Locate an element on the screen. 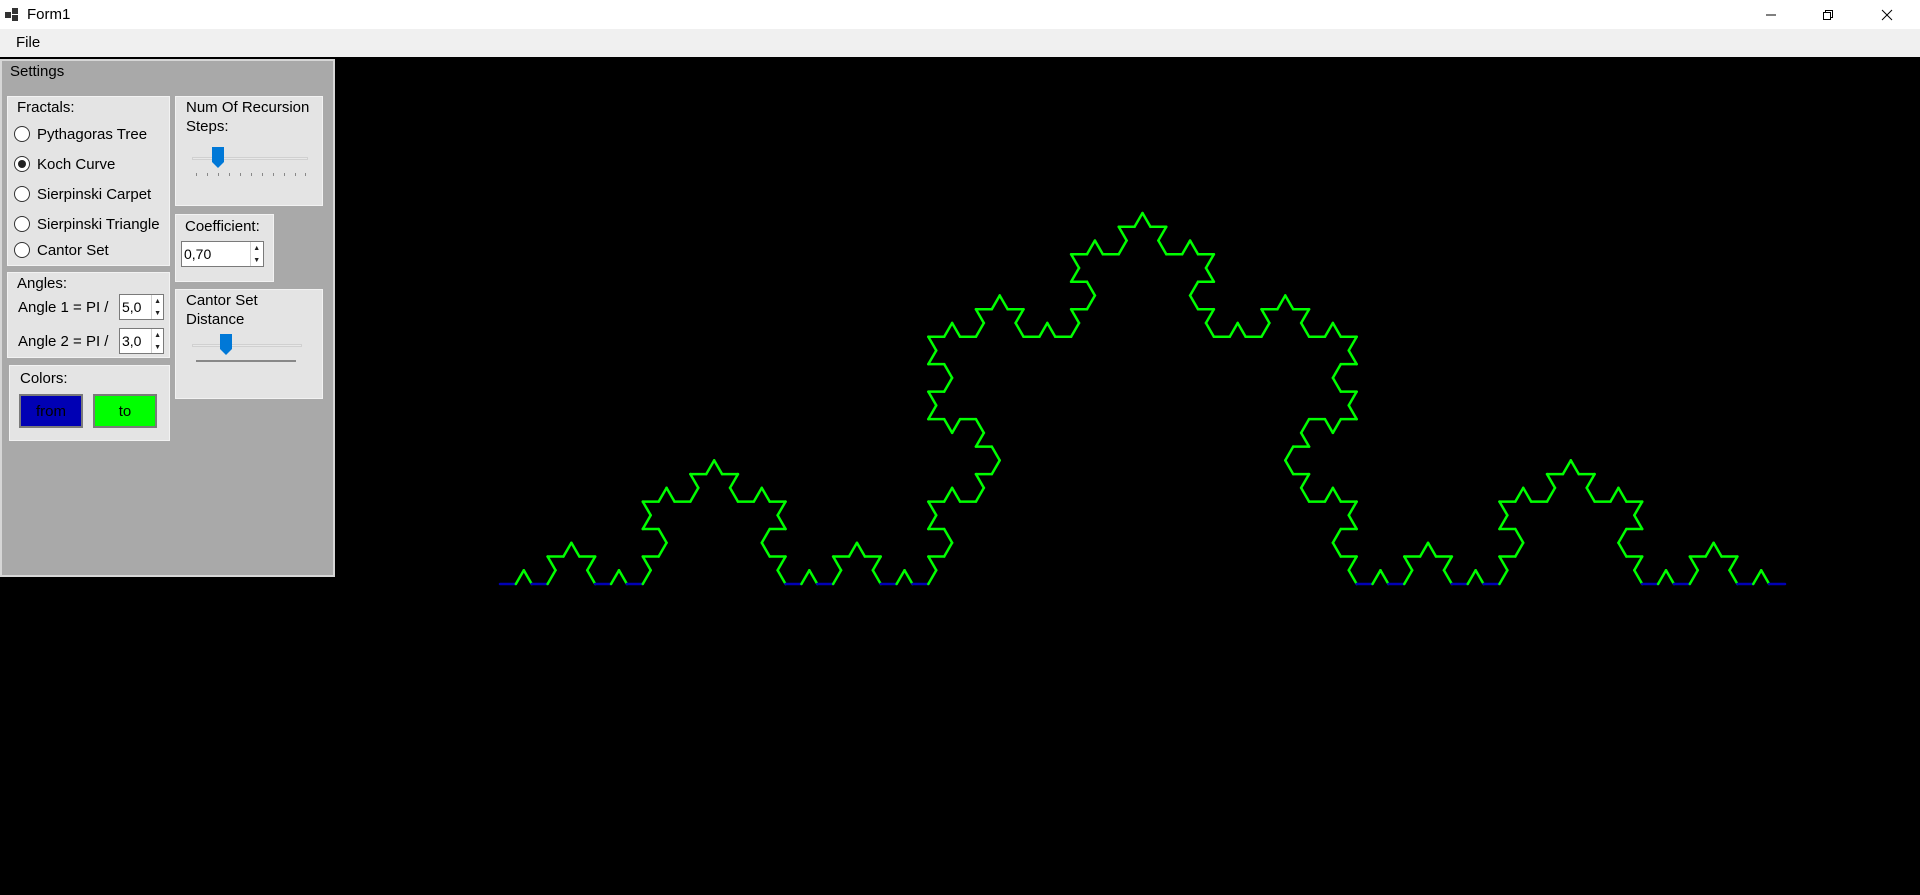 This screenshot has width=1920, height=895. recursion-title-line1: Num Of Recursion is located at coordinates (248, 107).